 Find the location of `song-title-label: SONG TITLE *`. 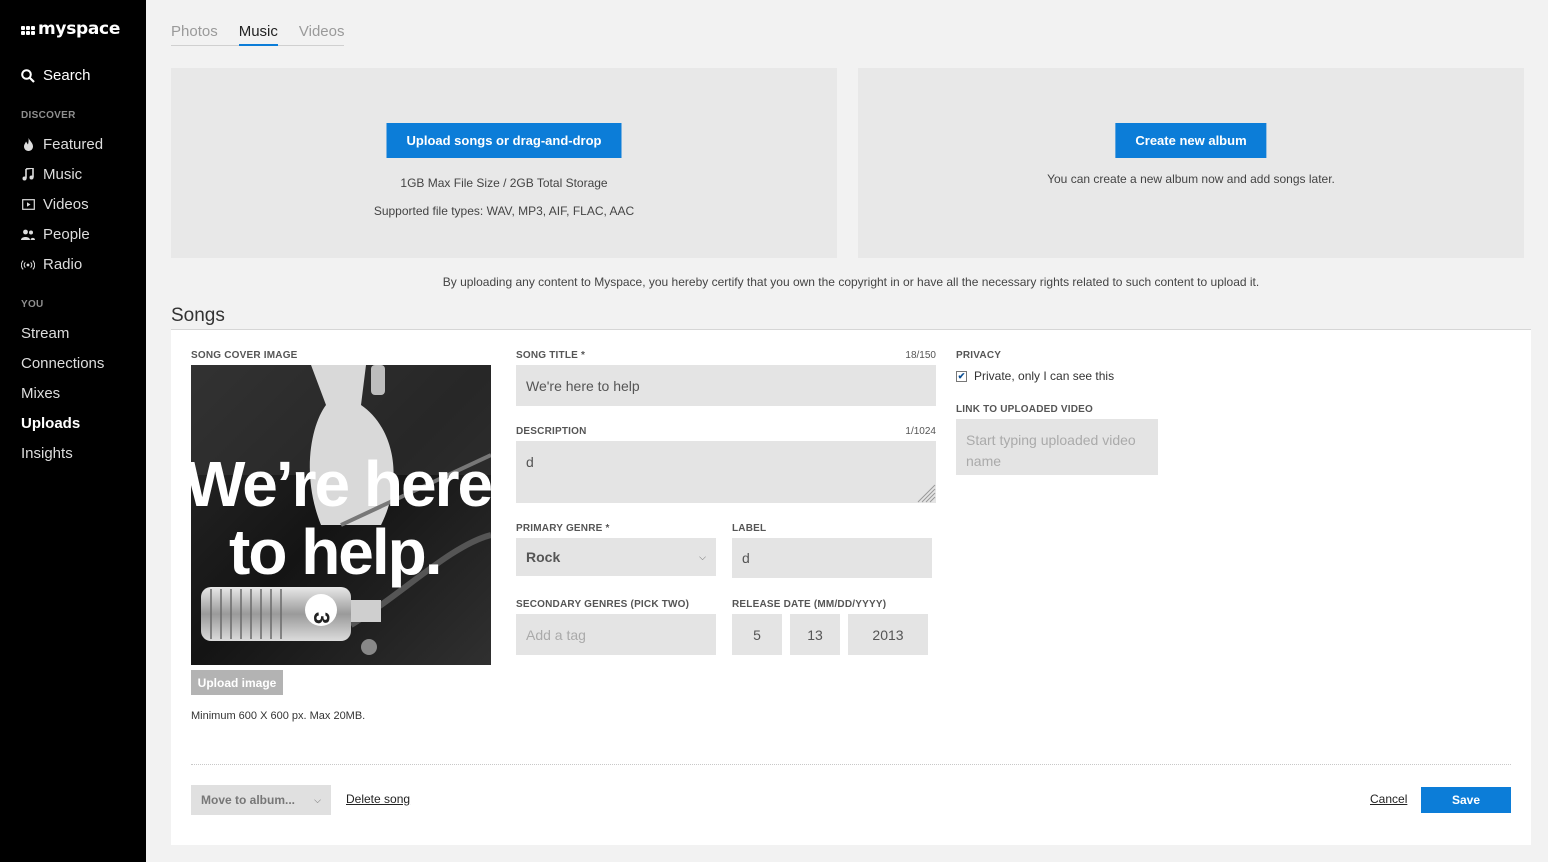

song-title-label: SONG TITLE * is located at coordinates (551, 355).